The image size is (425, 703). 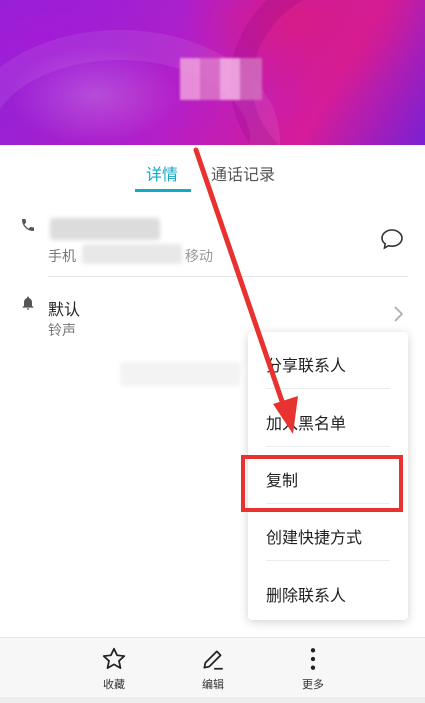 What do you see at coordinates (313, 684) in the screenshot?
I see `more-label: 更多` at bounding box center [313, 684].